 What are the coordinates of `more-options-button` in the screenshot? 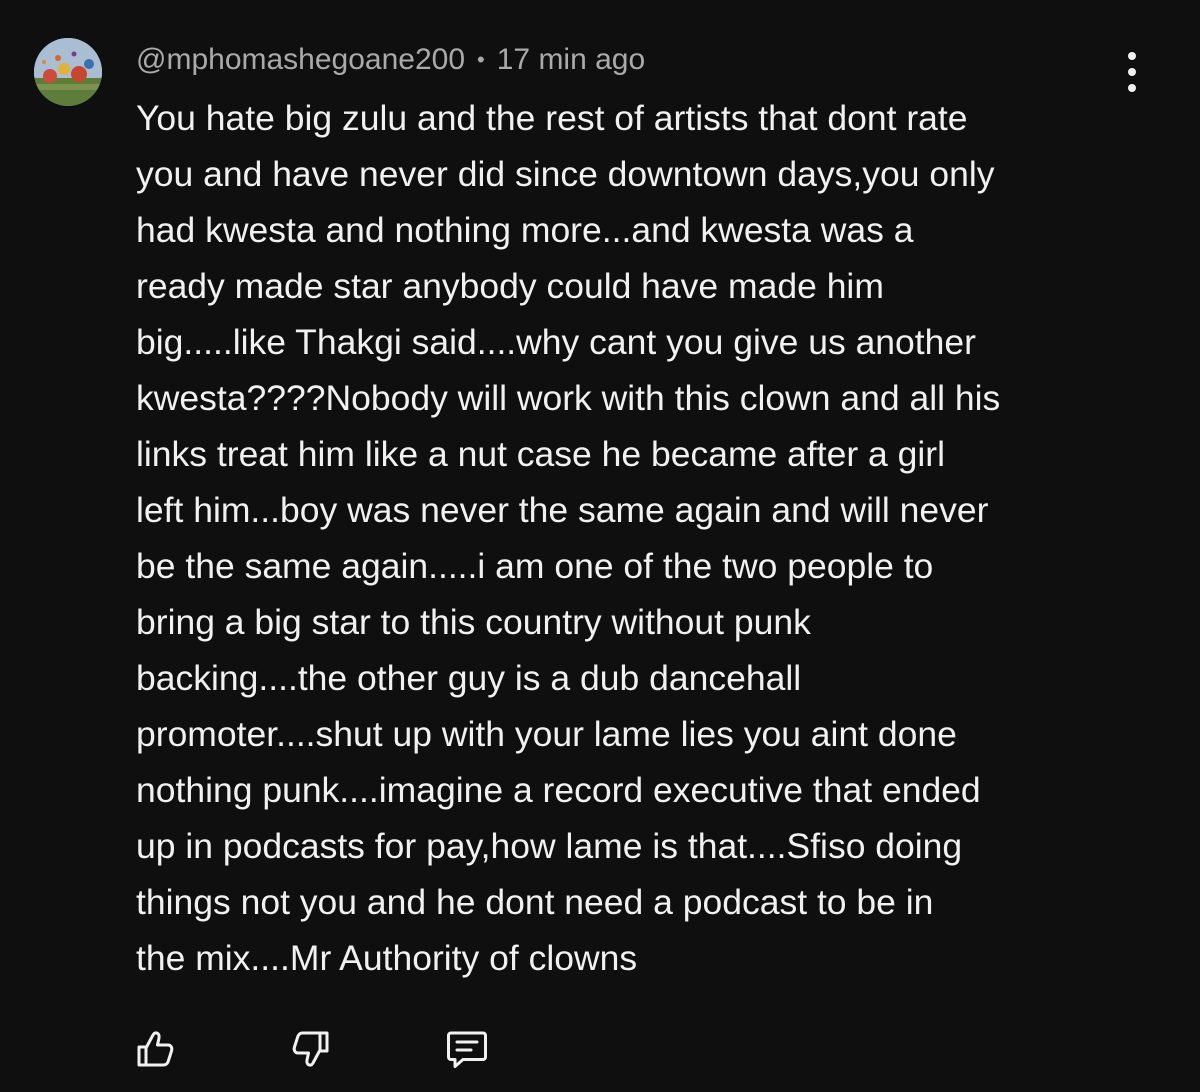 It's located at (1132, 72).